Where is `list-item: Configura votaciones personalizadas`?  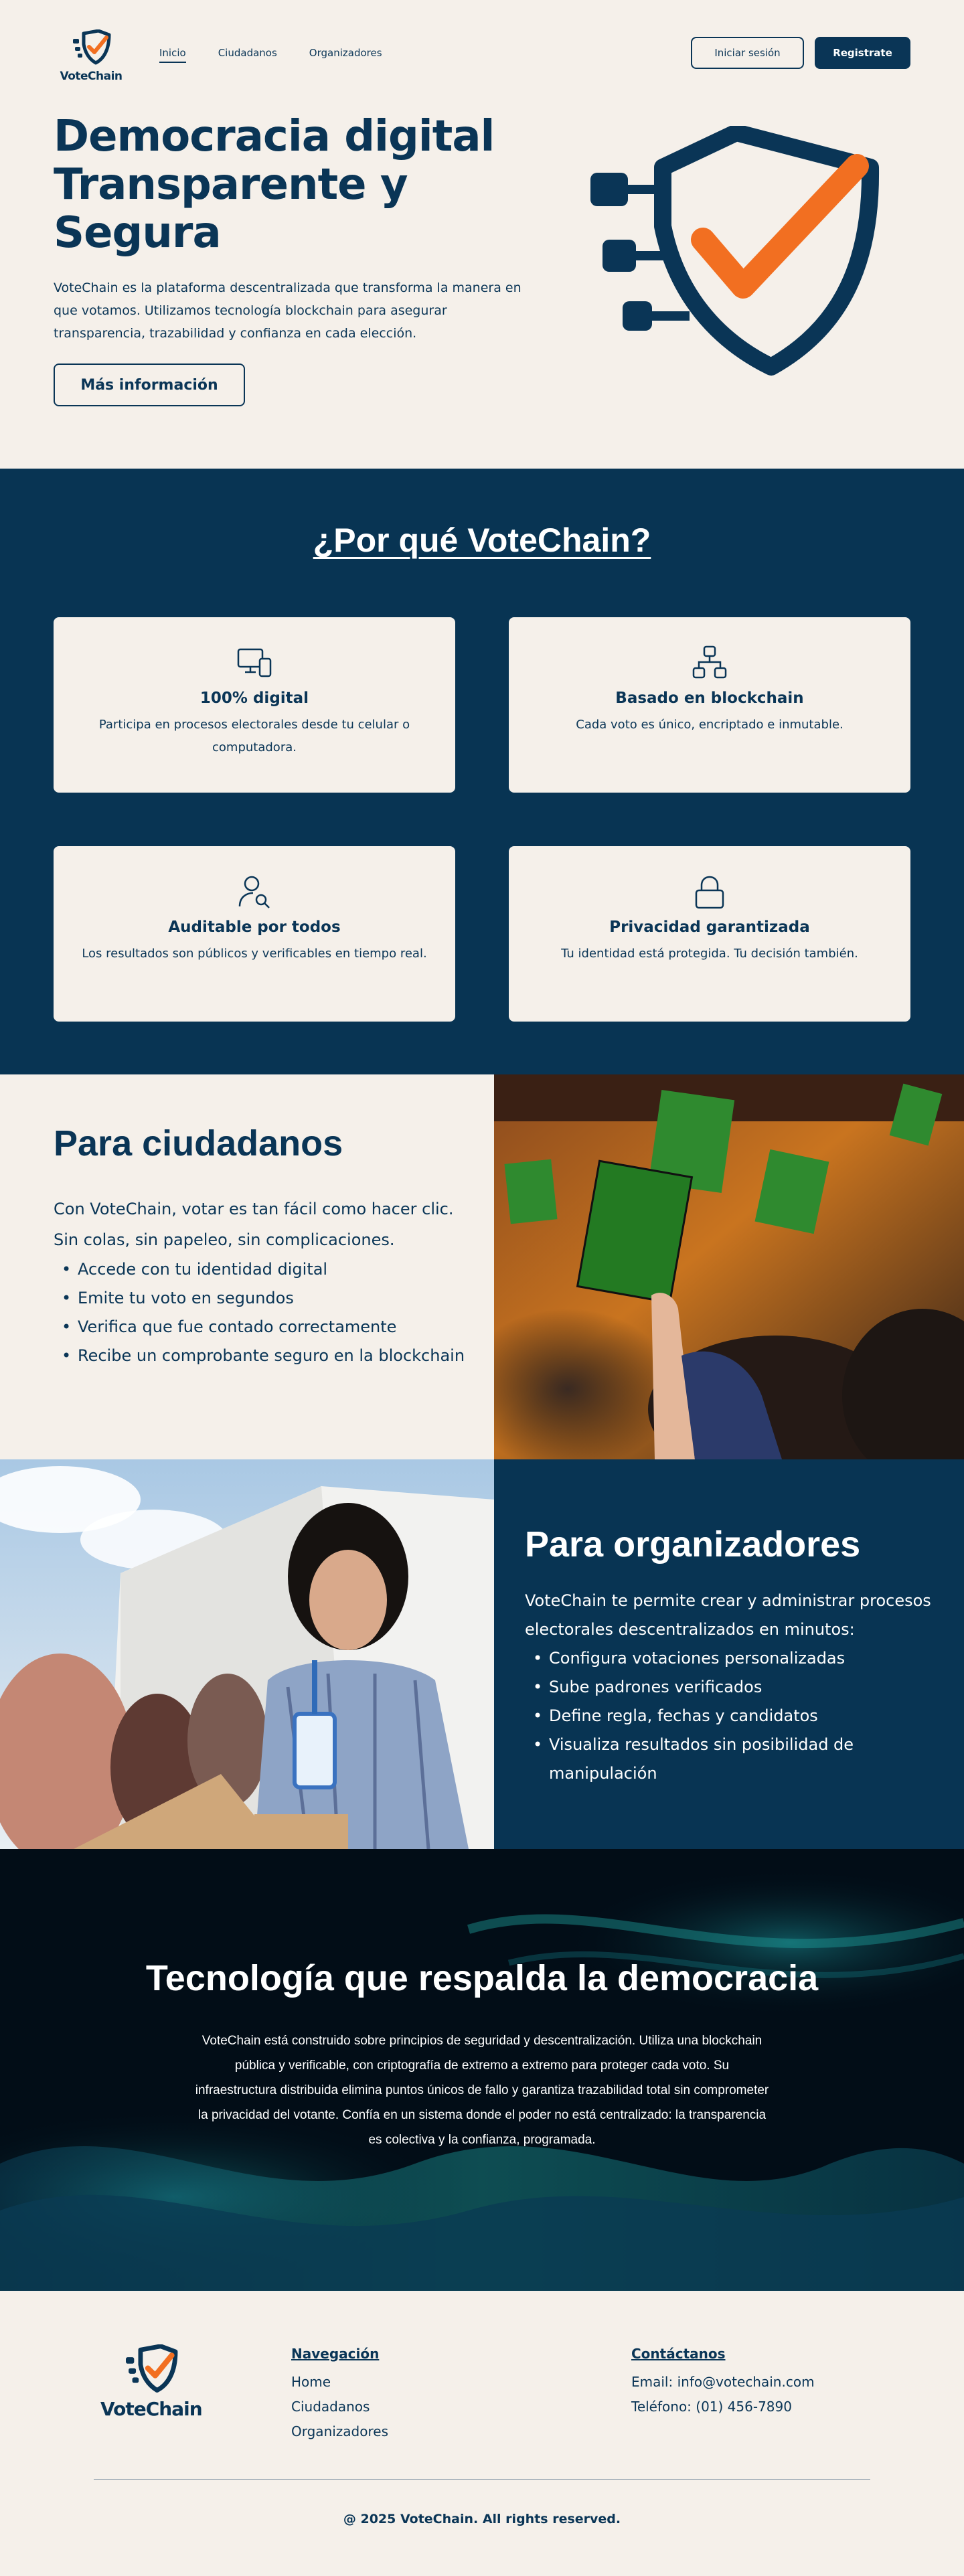
list-item: Configura votaciones personalizadas is located at coordinates (739, 1659).